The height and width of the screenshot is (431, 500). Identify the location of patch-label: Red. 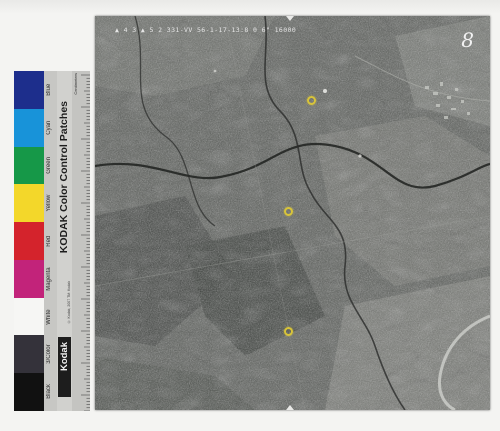
(49, 241).